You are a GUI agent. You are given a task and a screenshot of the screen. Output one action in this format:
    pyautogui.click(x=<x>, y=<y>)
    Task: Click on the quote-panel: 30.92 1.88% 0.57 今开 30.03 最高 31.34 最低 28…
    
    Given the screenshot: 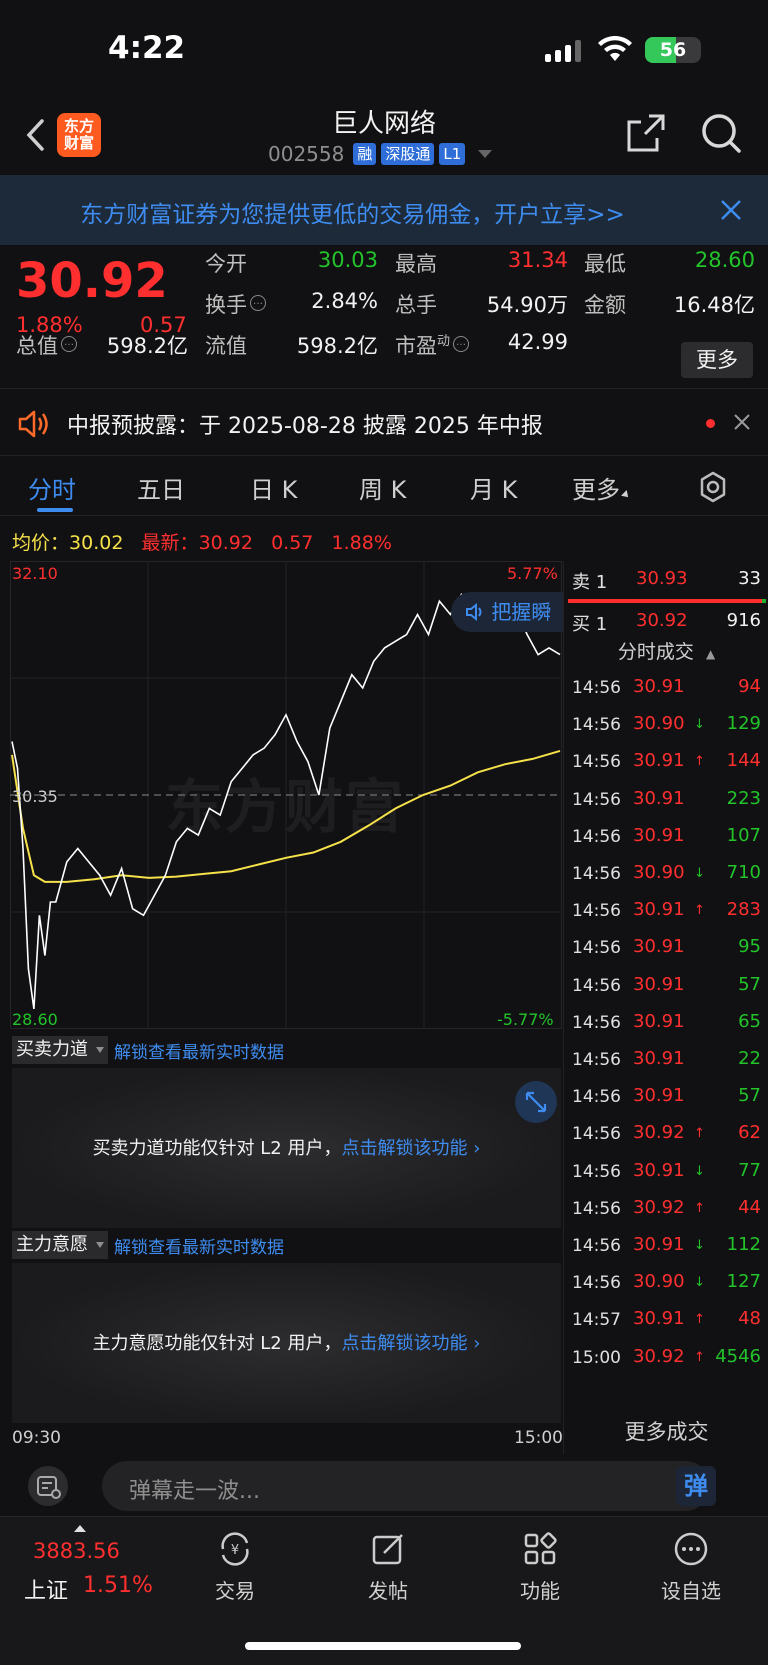 What is the action you would take?
    pyautogui.click(x=384, y=315)
    